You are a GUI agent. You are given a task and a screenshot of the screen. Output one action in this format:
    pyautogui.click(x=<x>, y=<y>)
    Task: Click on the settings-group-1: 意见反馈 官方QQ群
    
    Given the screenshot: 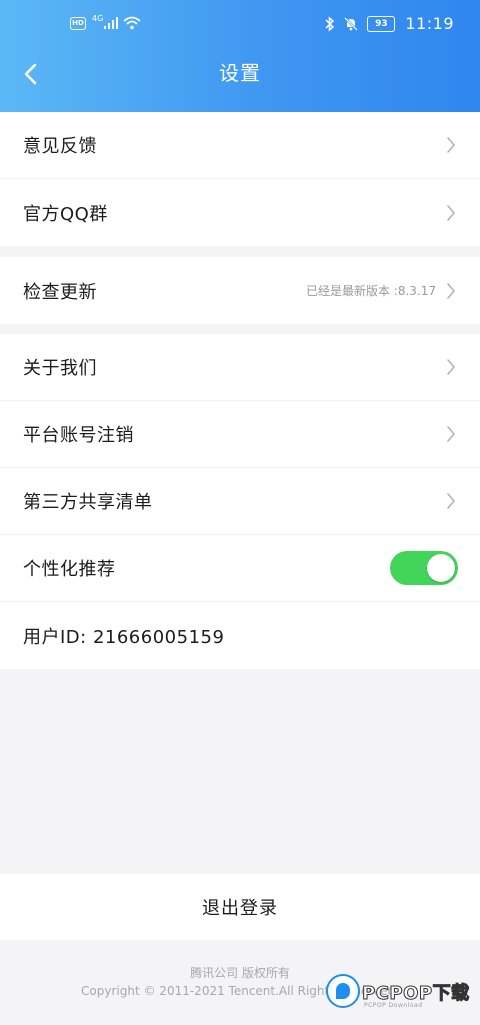 What is the action you would take?
    pyautogui.click(x=240, y=179)
    